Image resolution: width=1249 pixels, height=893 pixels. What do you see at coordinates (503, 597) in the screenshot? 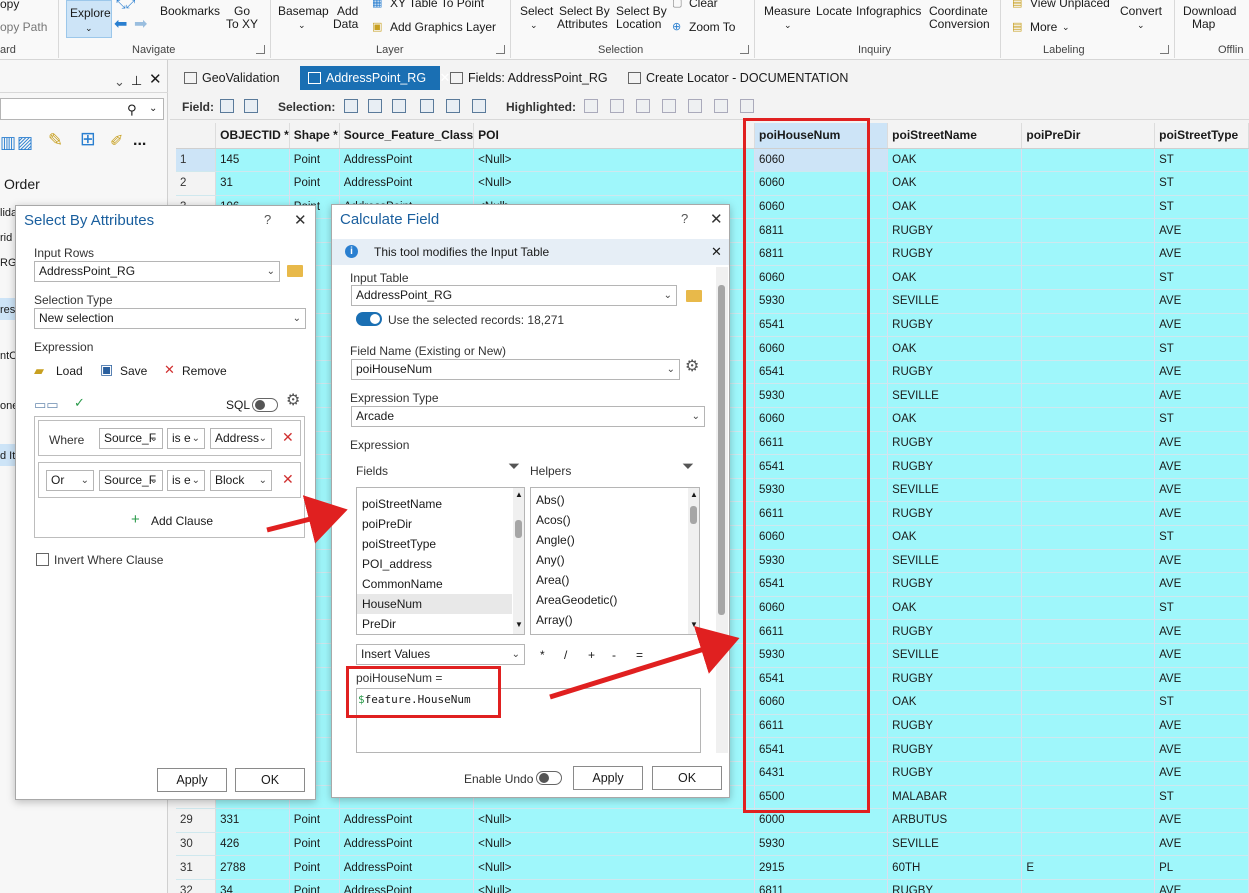
I see `annotation-arrows` at bounding box center [503, 597].